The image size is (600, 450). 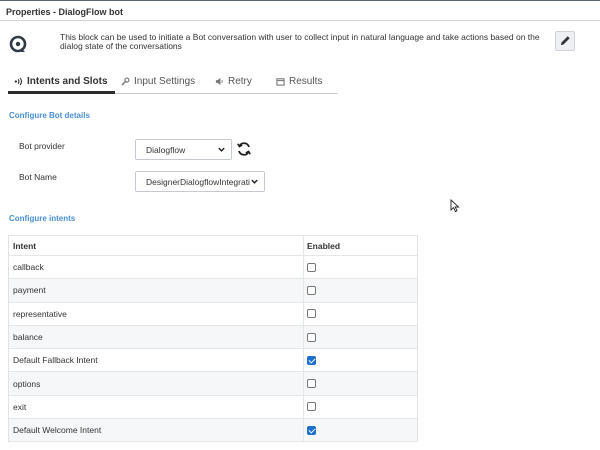 I want to click on bot-provider-label: Bot provider, so click(x=42, y=146).